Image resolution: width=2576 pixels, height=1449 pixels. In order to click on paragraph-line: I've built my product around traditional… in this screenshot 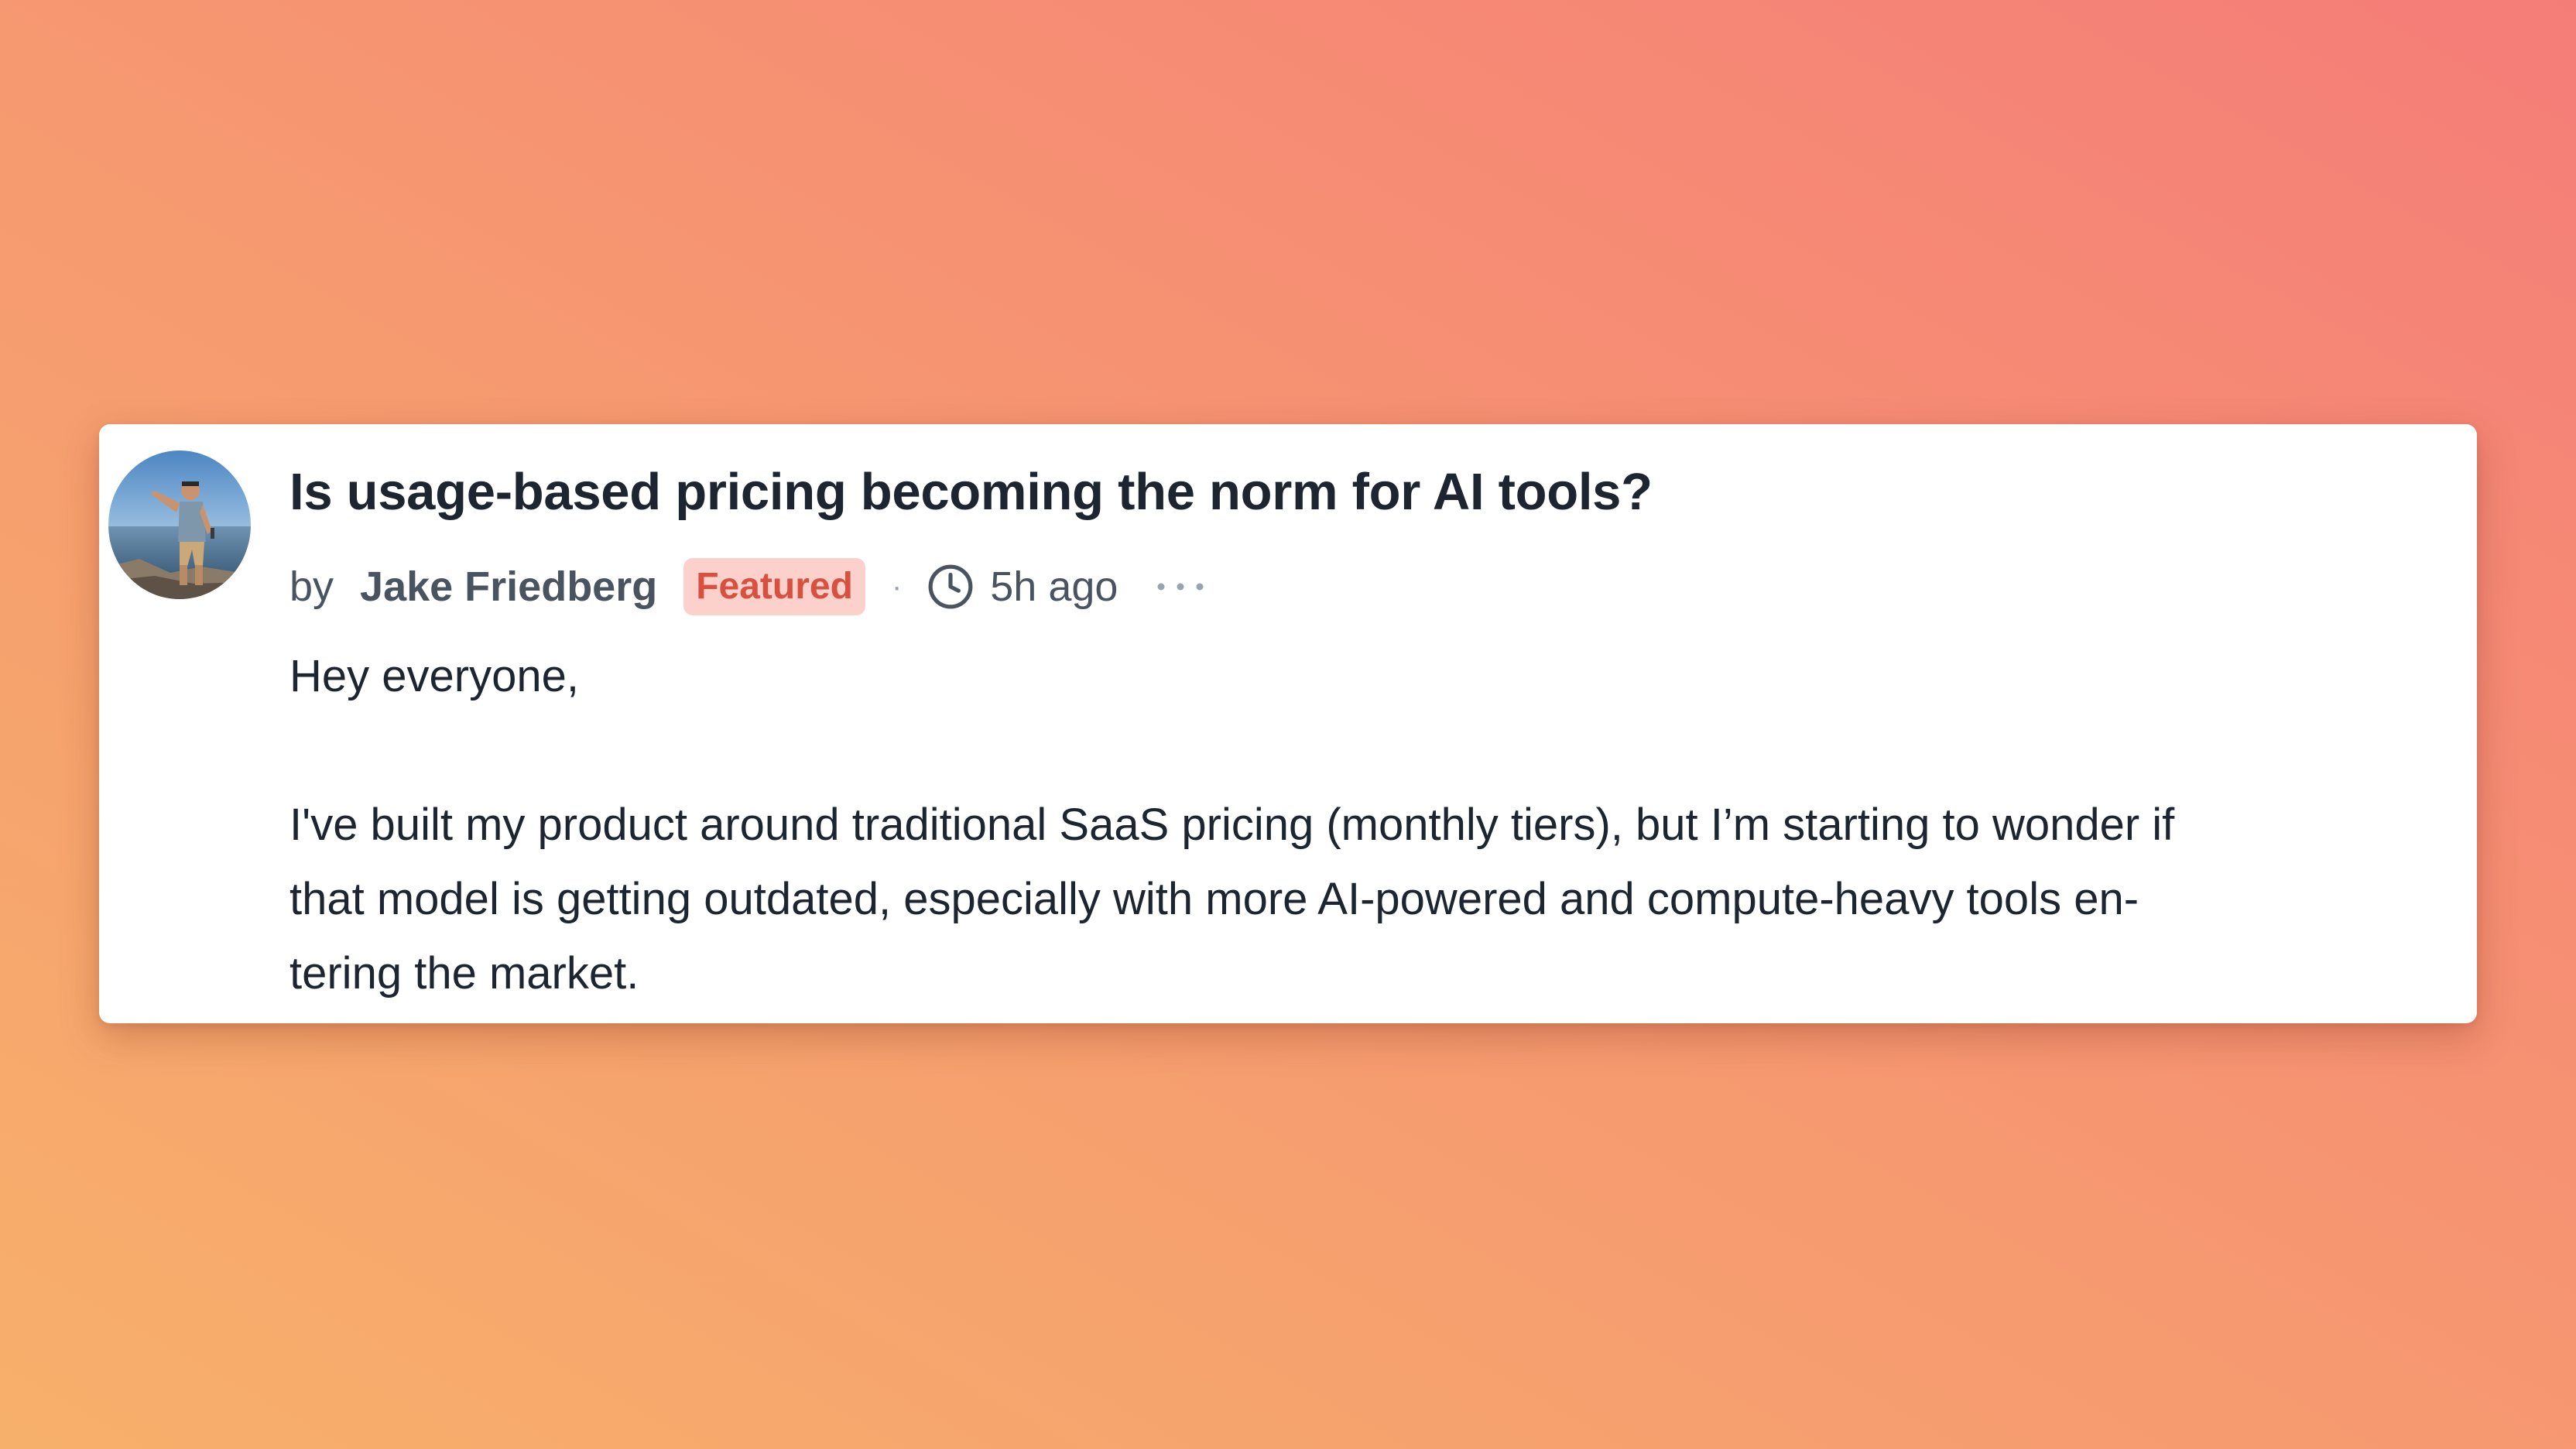, I will do `click(1232, 825)`.